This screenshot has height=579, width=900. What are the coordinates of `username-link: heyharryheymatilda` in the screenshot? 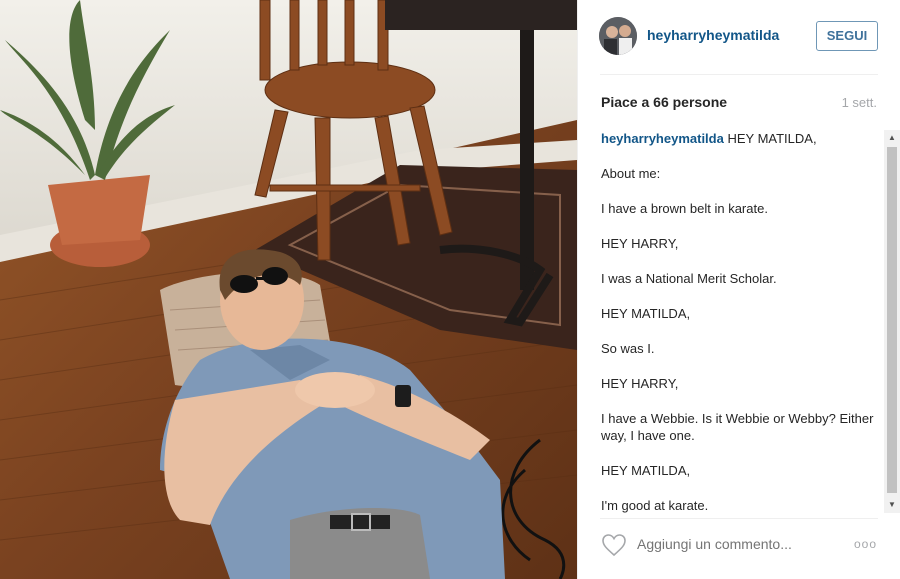 It's located at (713, 35).